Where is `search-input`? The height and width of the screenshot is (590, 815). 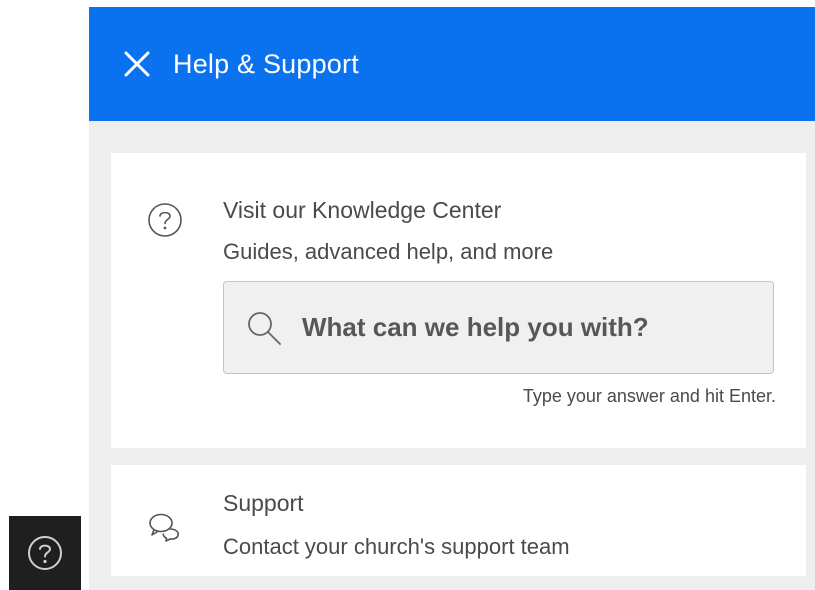 search-input is located at coordinates (522, 327).